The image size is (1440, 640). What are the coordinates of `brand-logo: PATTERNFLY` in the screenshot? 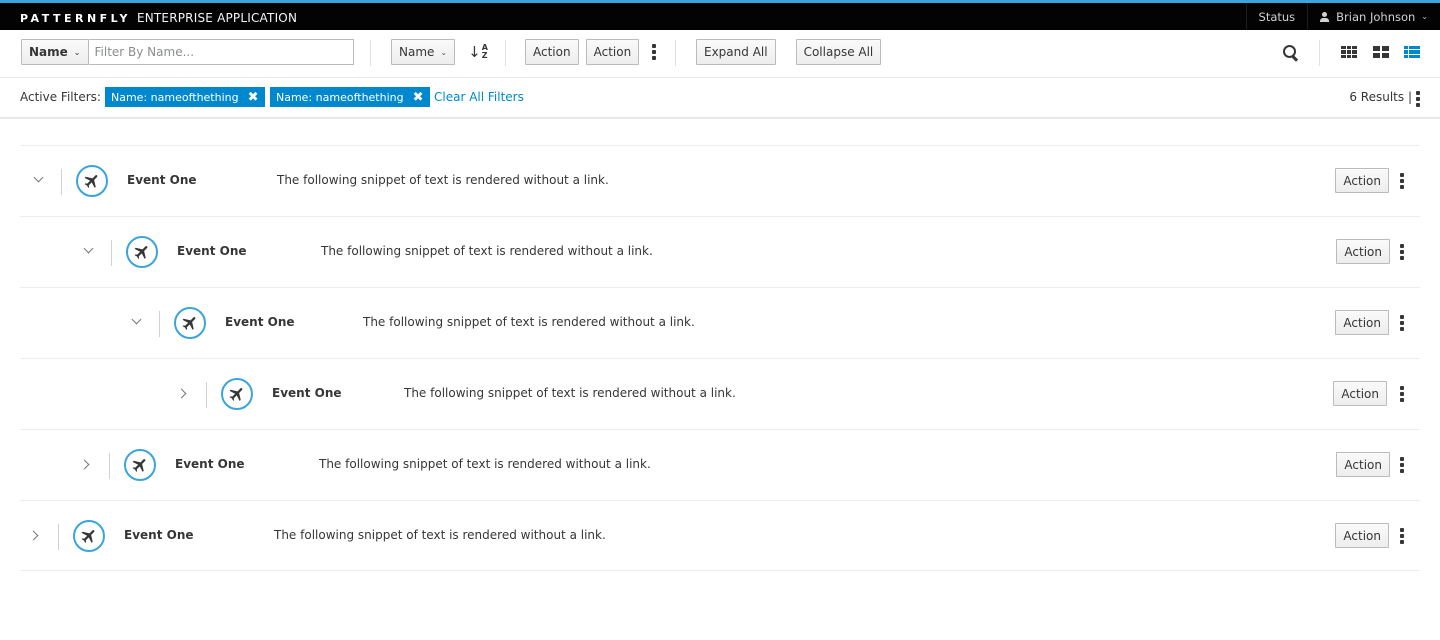 It's located at (75, 18).